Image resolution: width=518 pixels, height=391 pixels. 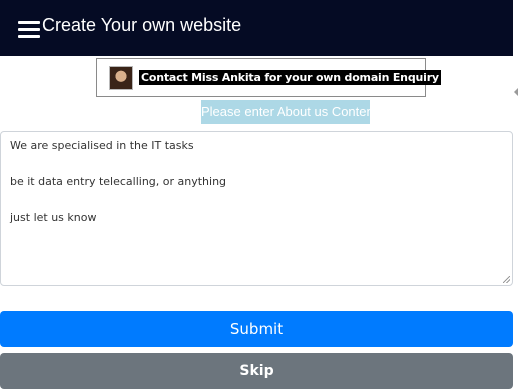 I want to click on about-us-prompt: Please enter About us Content, so click(x=289, y=112).